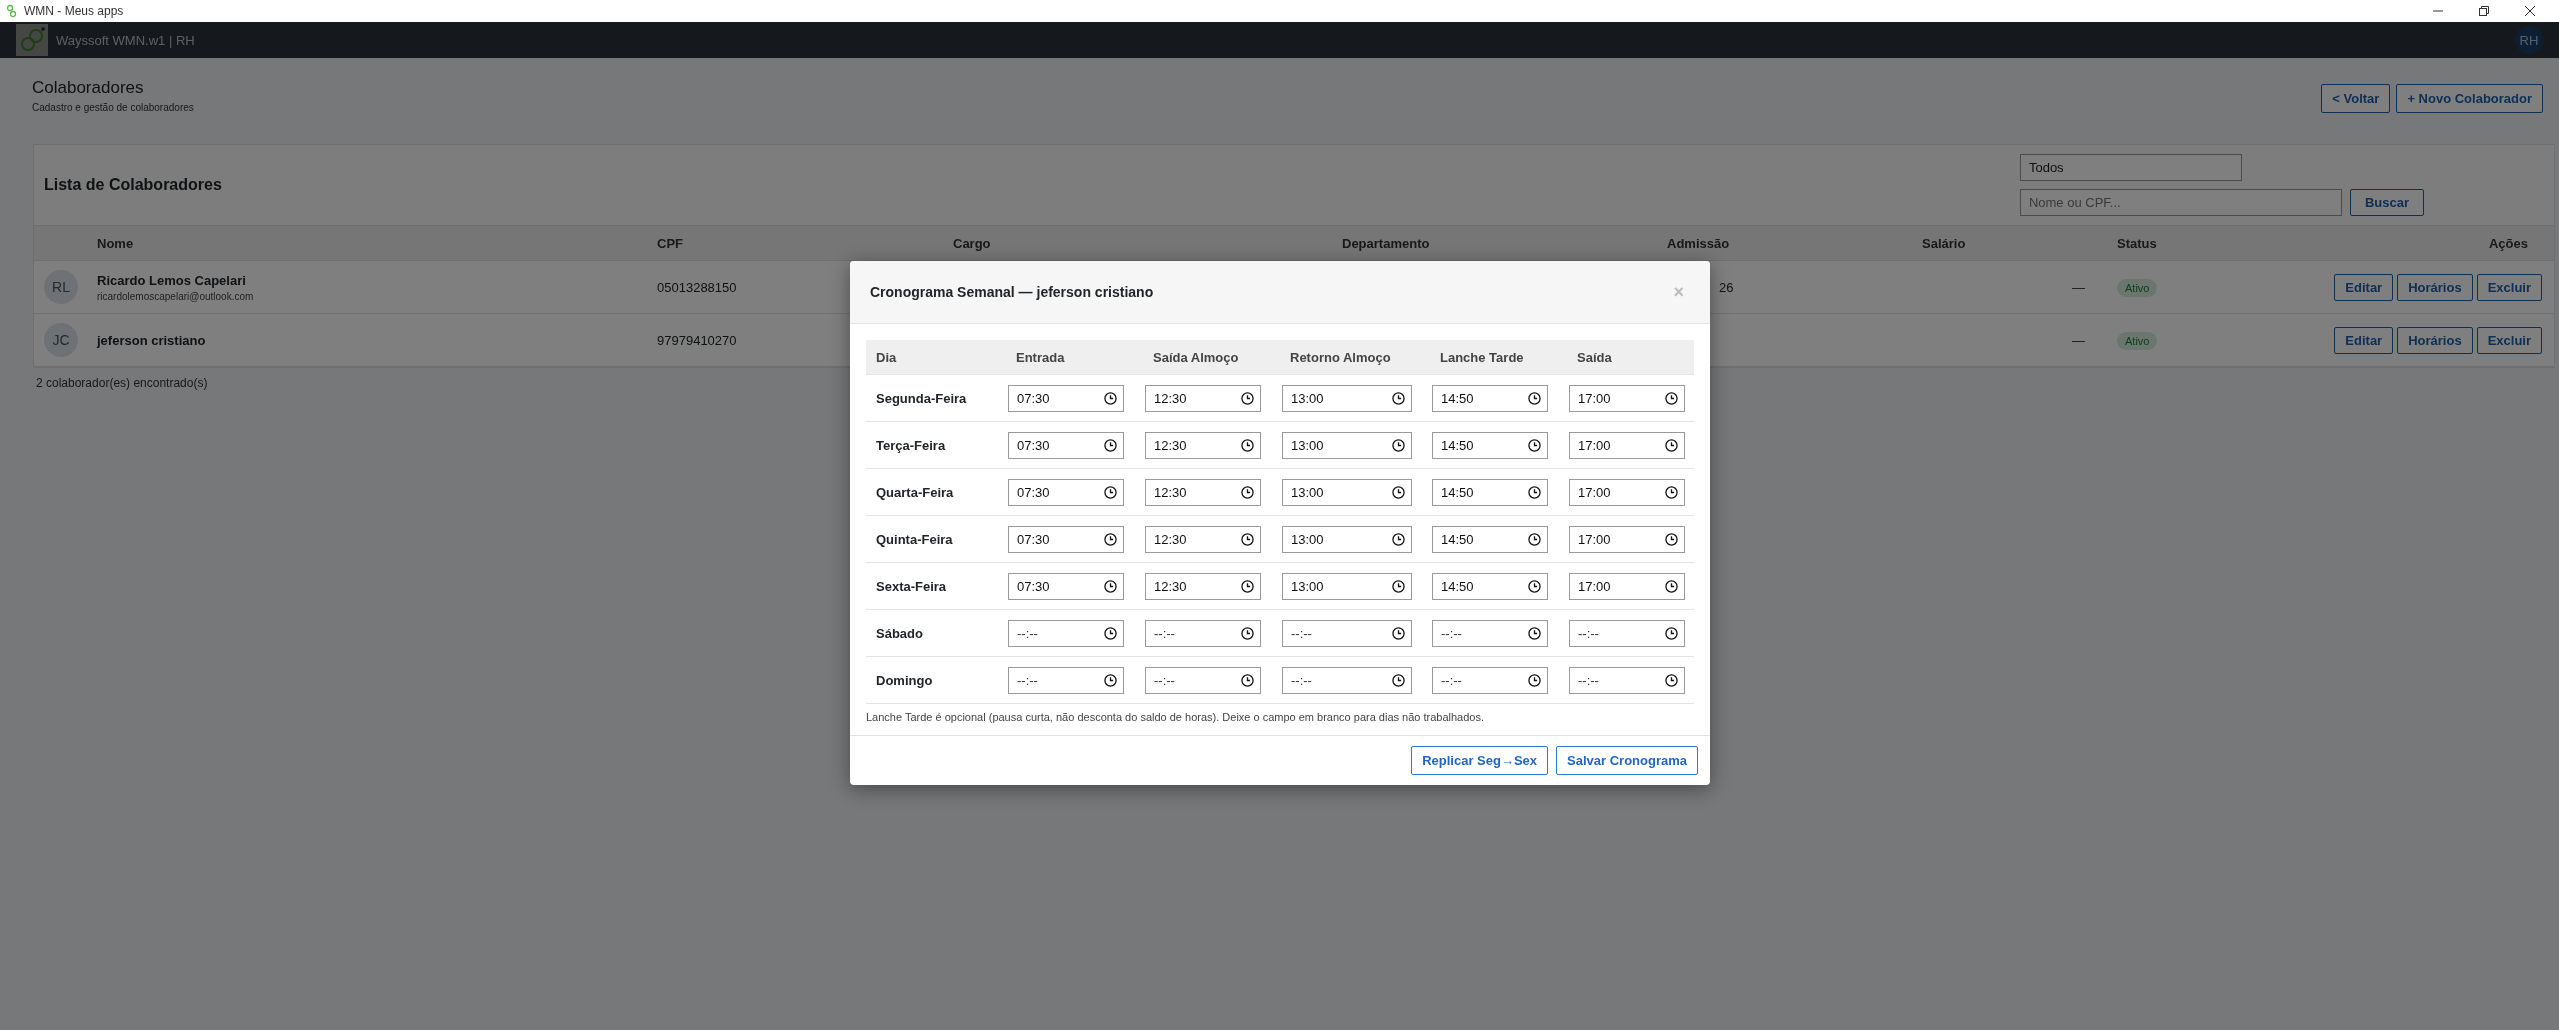  I want to click on app-brand: Wayssoft WMN.w1 | RH, so click(126, 40).